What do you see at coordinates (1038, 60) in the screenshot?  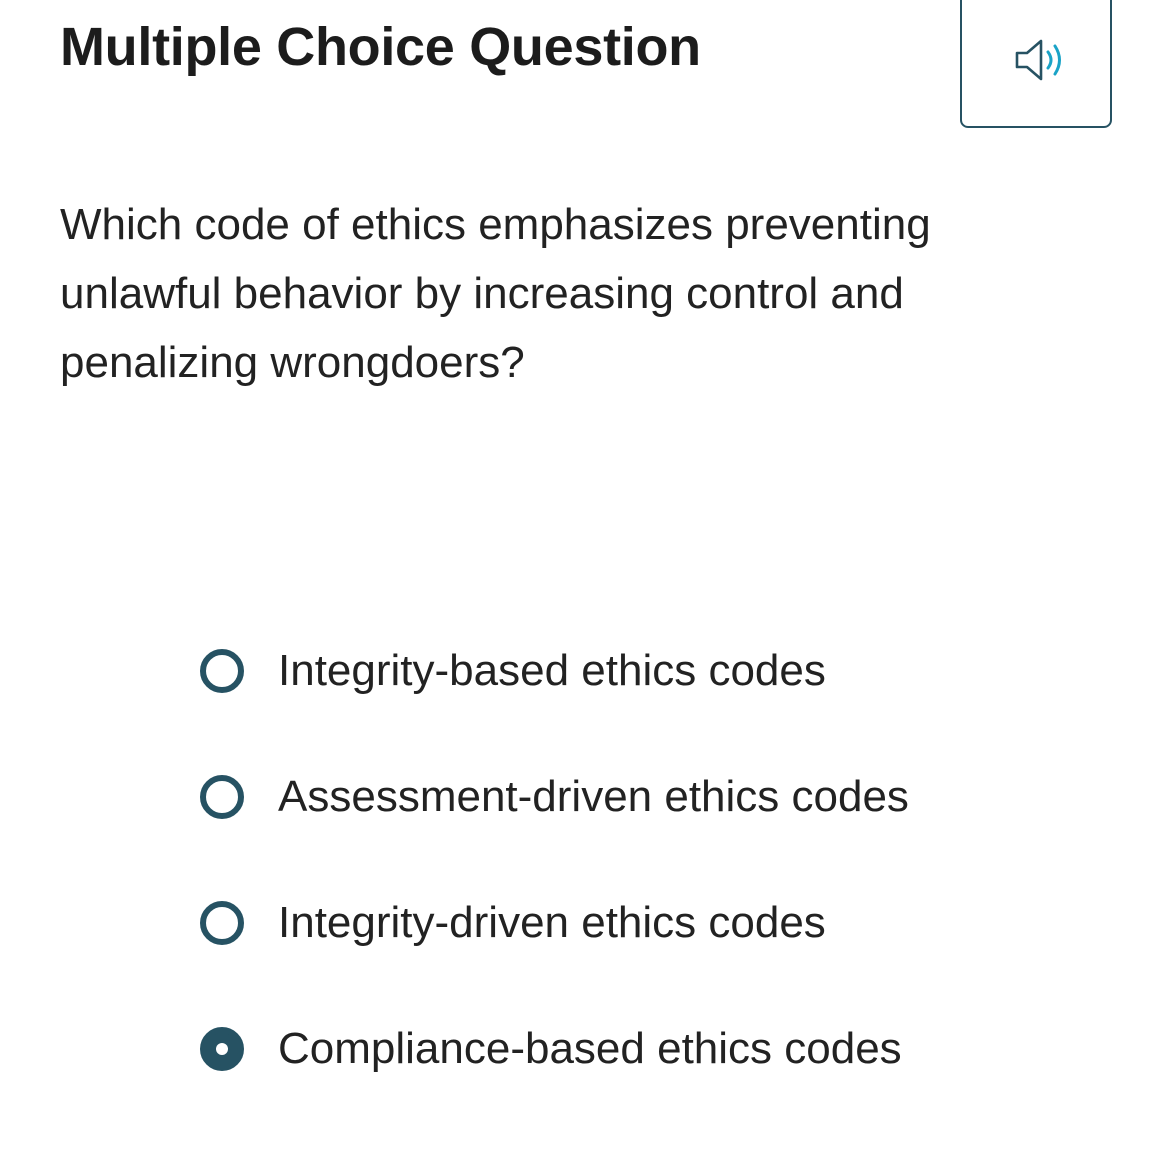 I see `speaker-icon` at bounding box center [1038, 60].